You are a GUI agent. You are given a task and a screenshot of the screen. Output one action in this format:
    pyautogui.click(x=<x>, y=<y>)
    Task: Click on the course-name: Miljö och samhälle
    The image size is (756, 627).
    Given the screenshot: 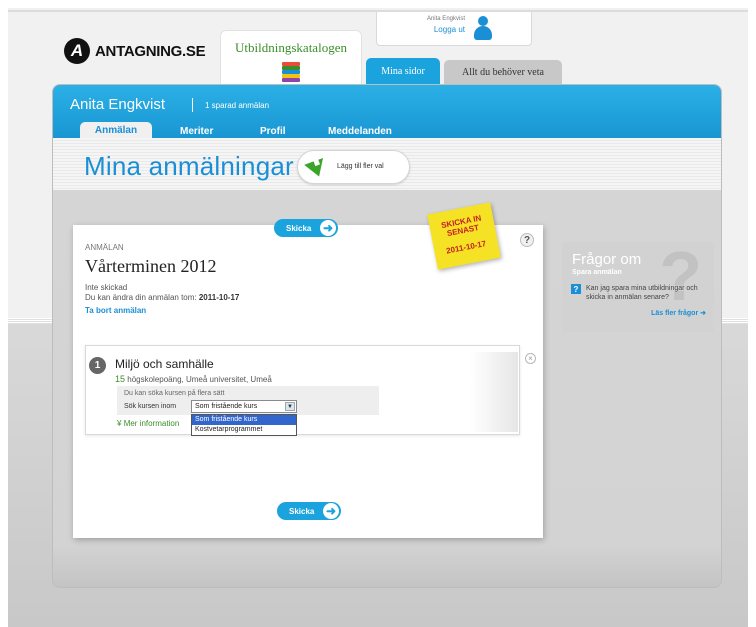 What is the action you would take?
    pyautogui.click(x=164, y=364)
    